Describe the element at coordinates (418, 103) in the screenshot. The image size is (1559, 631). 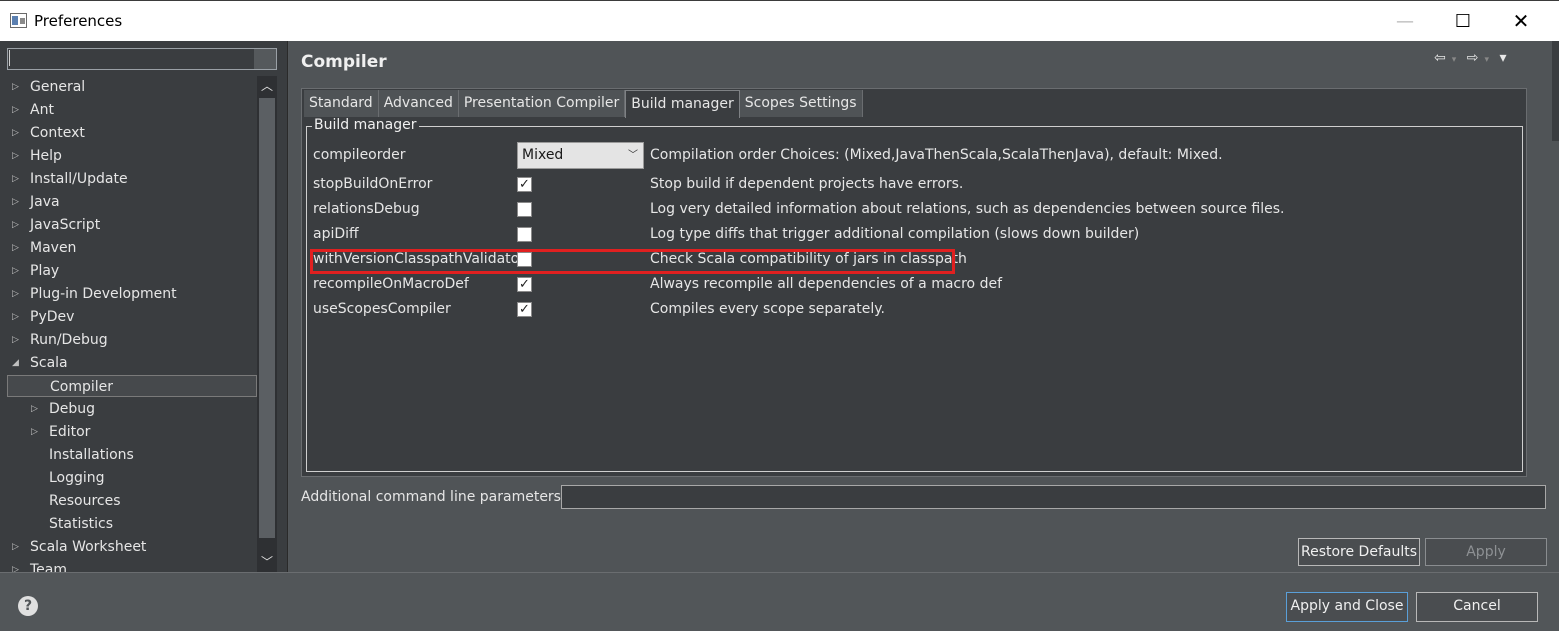
I see `tab-advanced: Advanced` at that location.